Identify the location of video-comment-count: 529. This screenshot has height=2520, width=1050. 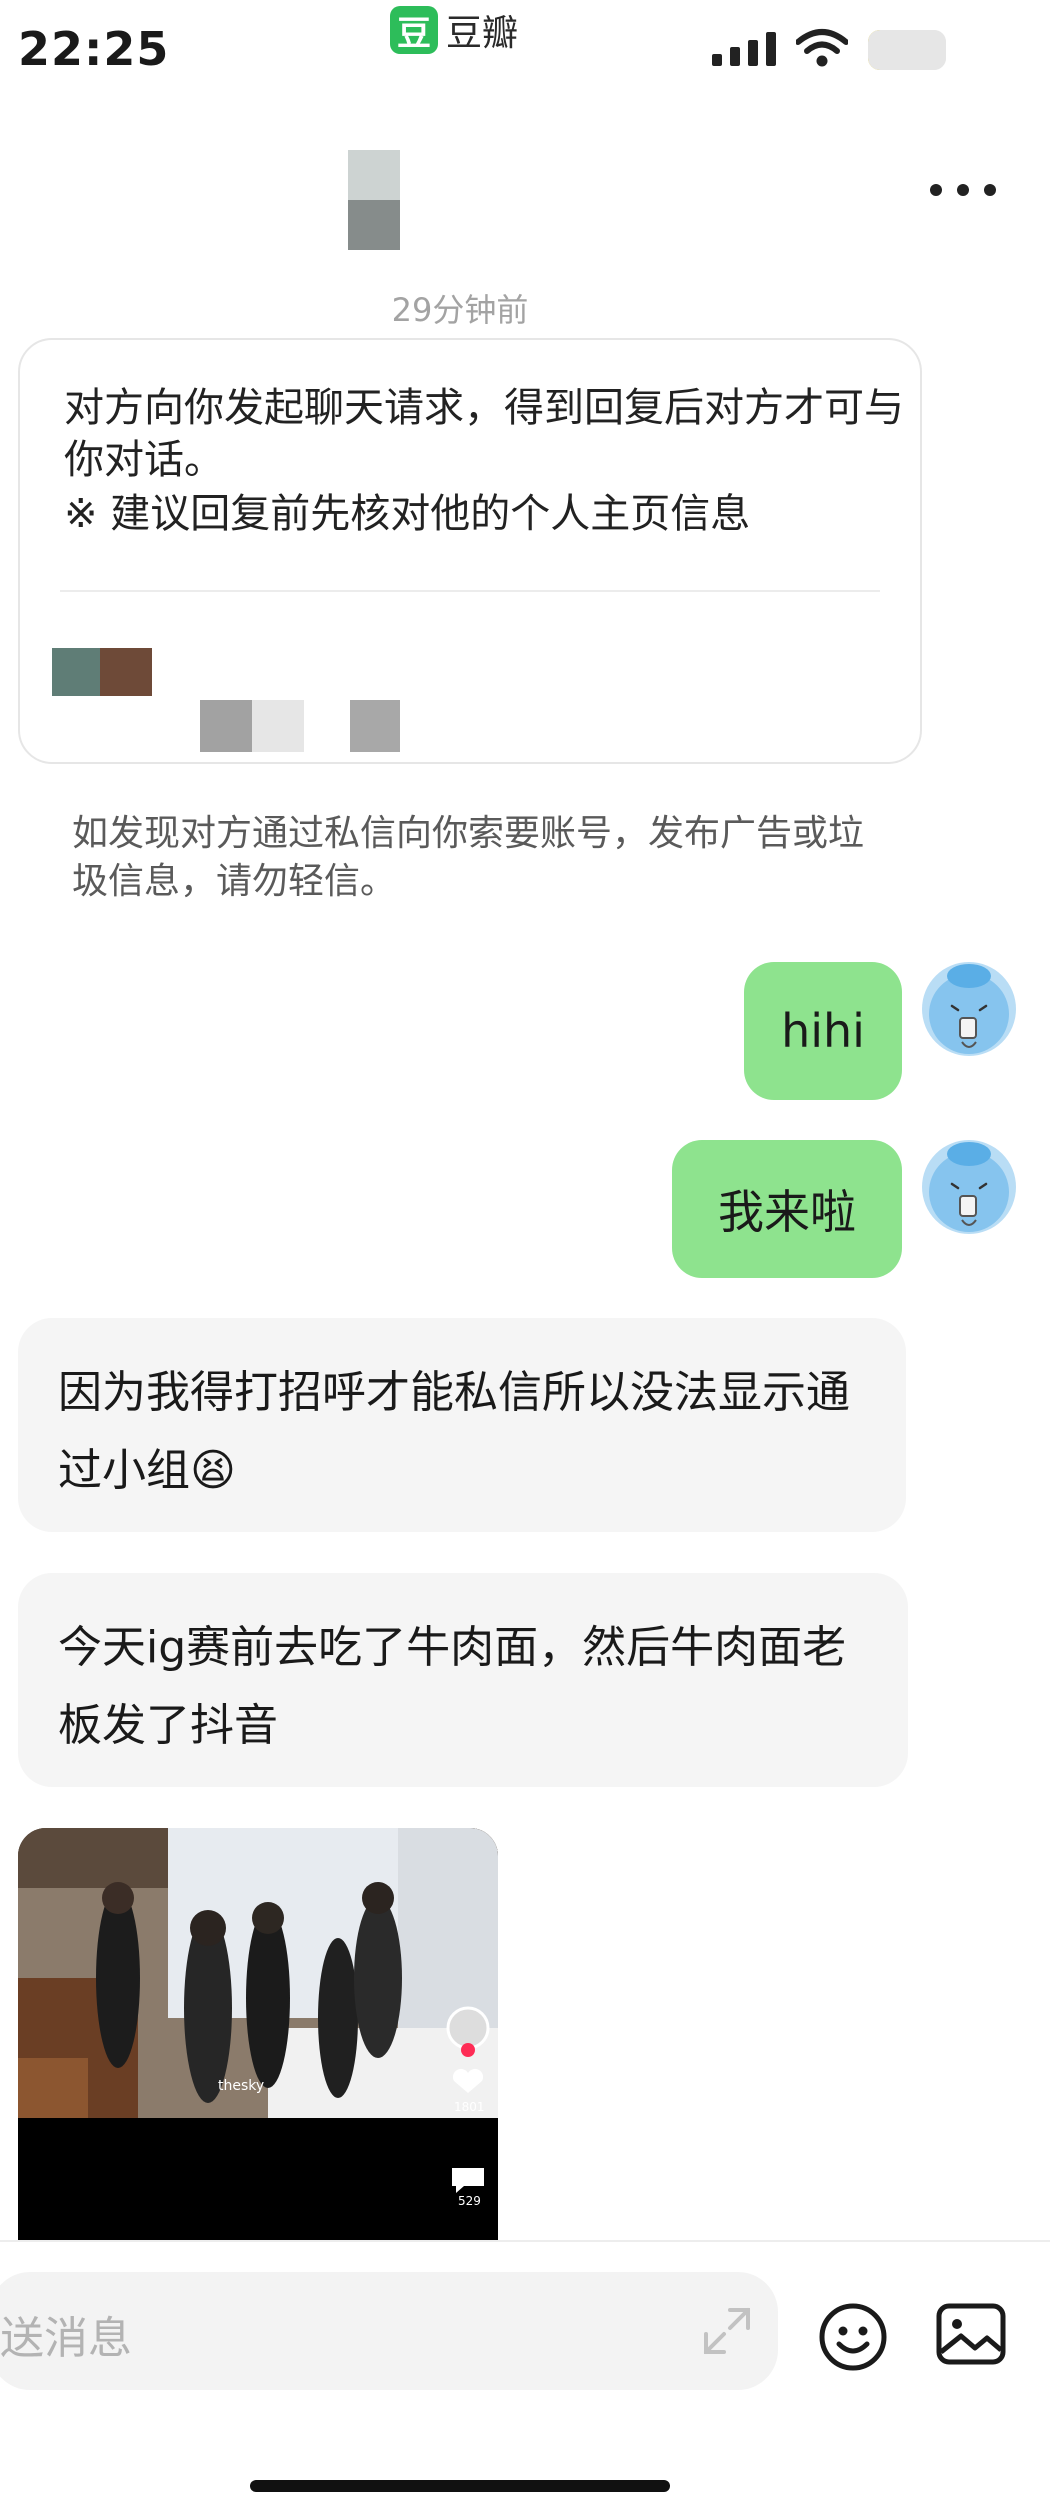
(469, 2201).